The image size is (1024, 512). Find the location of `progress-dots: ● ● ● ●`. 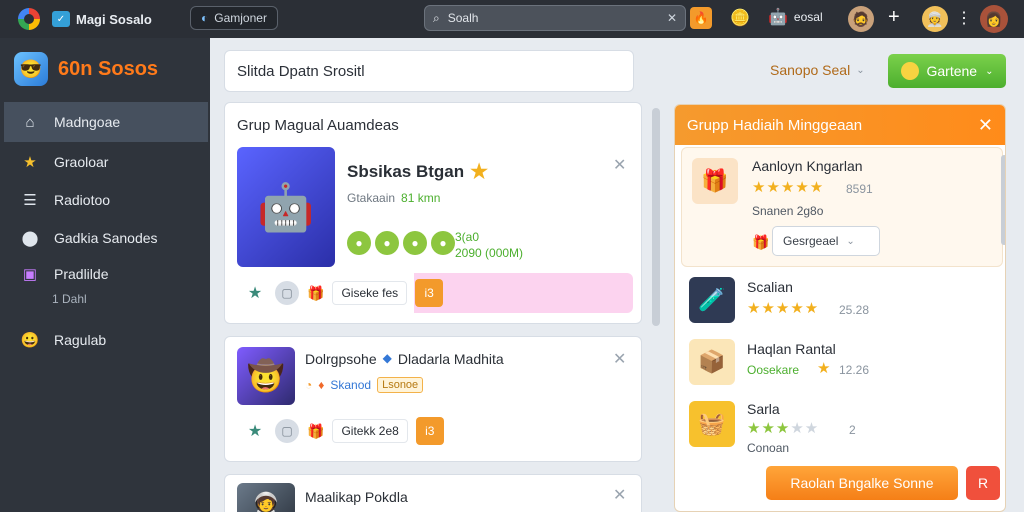

progress-dots: ● ● ● ● is located at coordinates (401, 243).